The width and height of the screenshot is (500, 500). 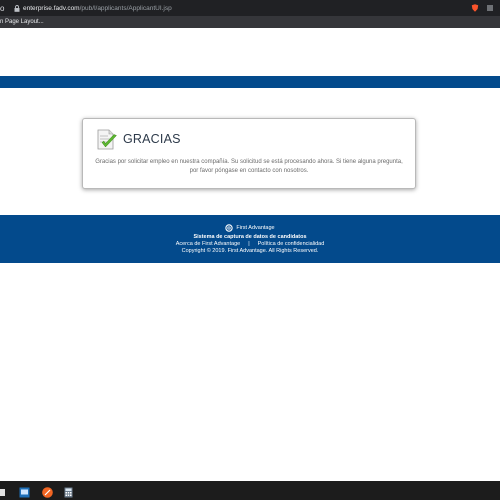 What do you see at coordinates (255, 228) in the screenshot?
I see `footer-brand-name: First Advantage` at bounding box center [255, 228].